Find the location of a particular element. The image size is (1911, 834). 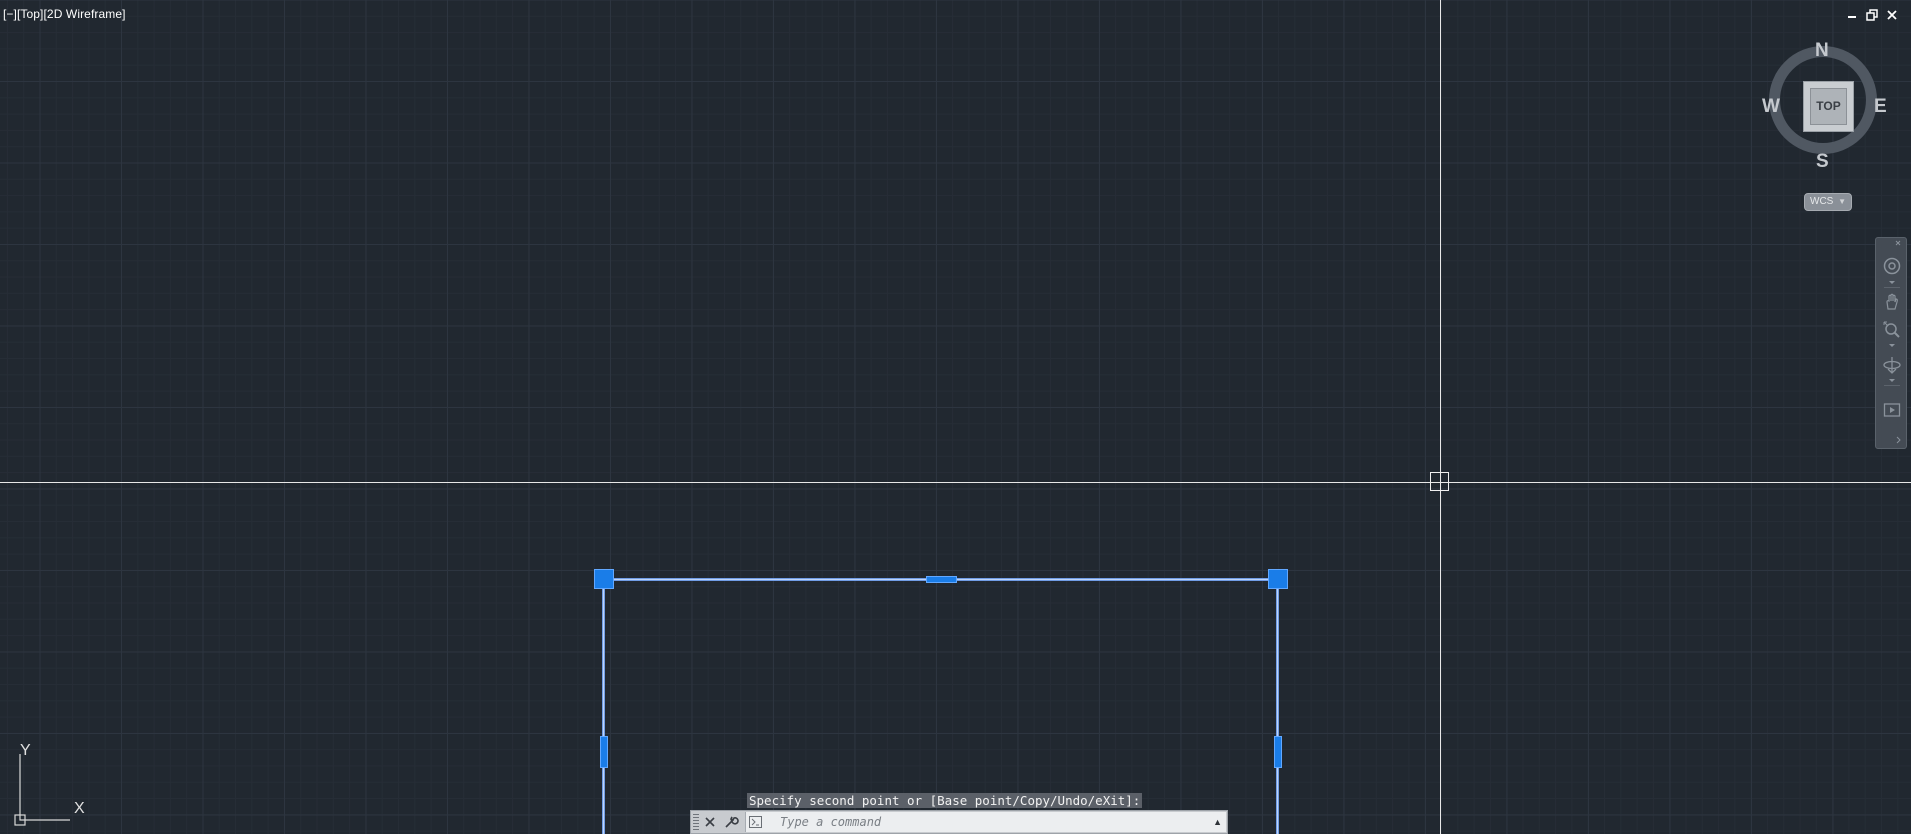

navbar-customize-icon is located at coordinates (1892, 440).